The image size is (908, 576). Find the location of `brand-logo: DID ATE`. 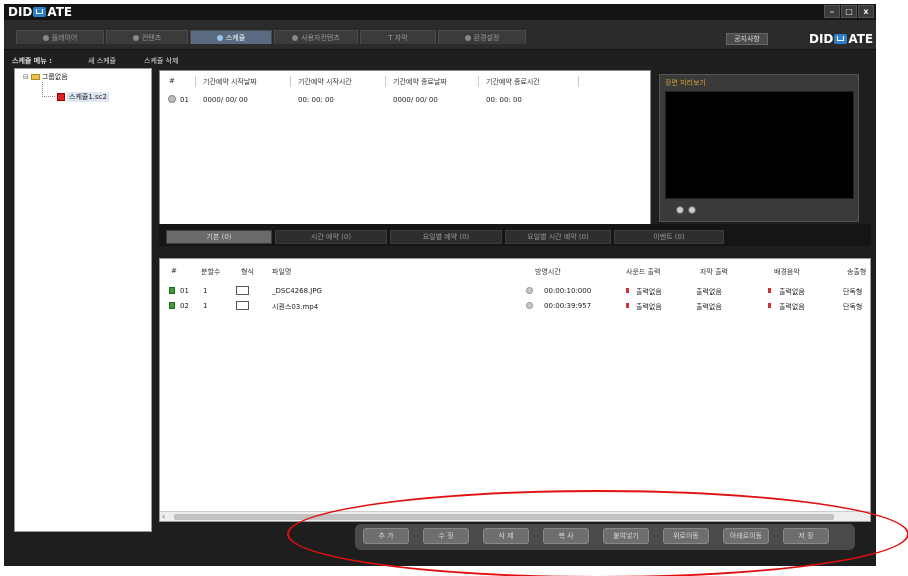

brand-logo: DID ATE is located at coordinates (841, 39).